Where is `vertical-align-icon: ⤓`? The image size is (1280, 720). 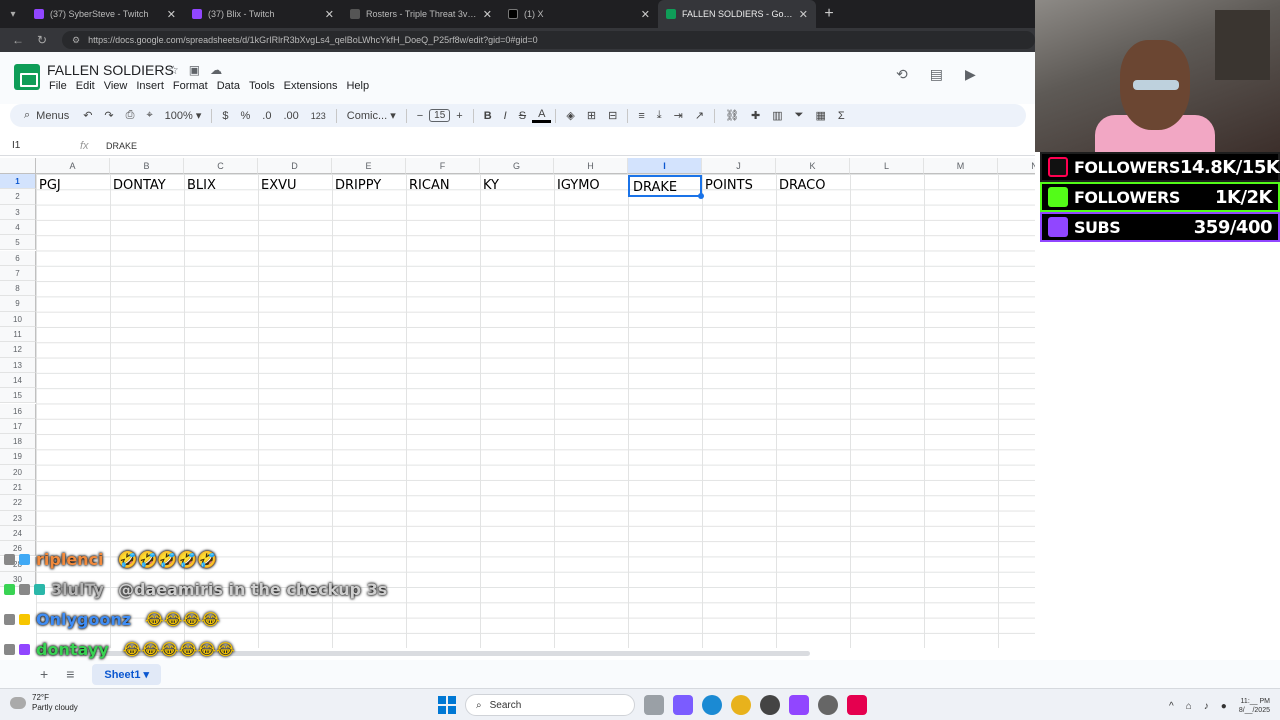 vertical-align-icon: ⤓ is located at coordinates (659, 115).